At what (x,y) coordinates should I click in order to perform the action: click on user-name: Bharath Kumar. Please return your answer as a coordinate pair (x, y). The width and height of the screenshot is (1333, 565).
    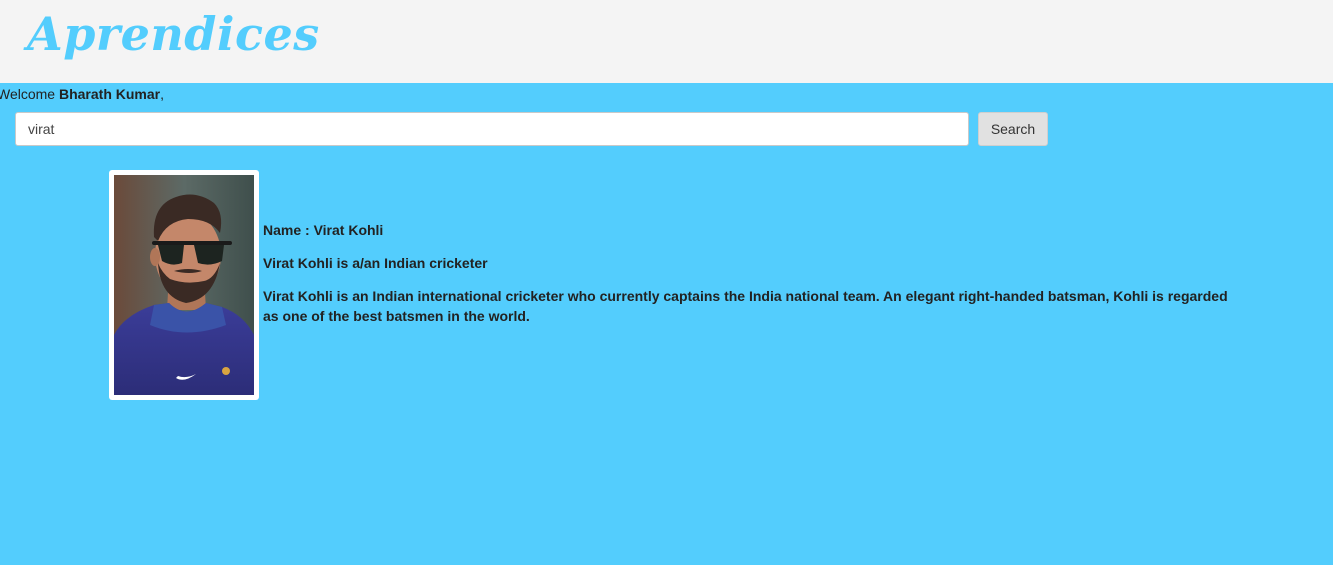
    Looking at the image, I should click on (109, 94).